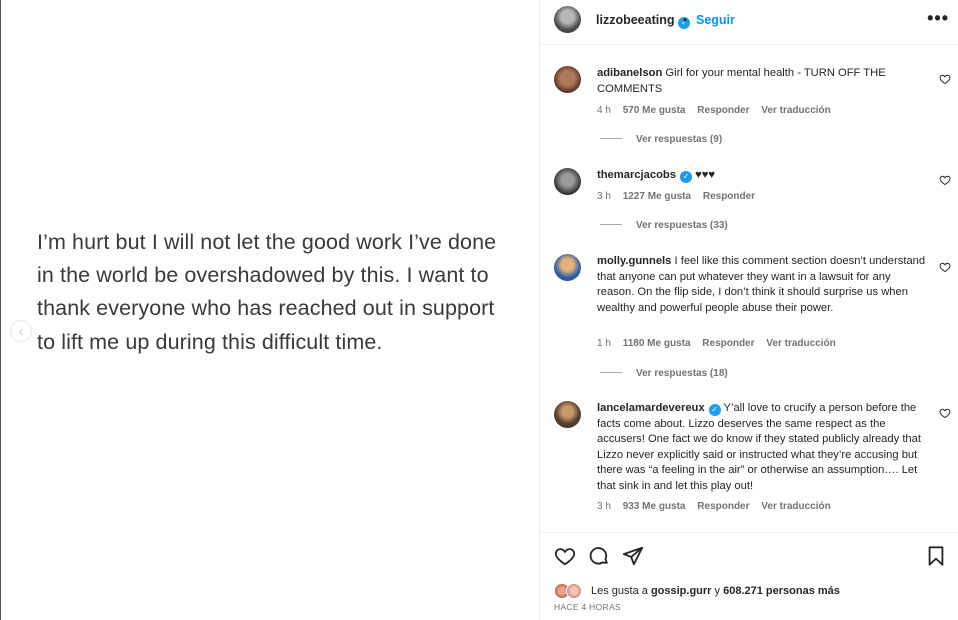  Describe the element at coordinates (629, 73) in the screenshot. I see `commenter-username: adibanelson` at that location.